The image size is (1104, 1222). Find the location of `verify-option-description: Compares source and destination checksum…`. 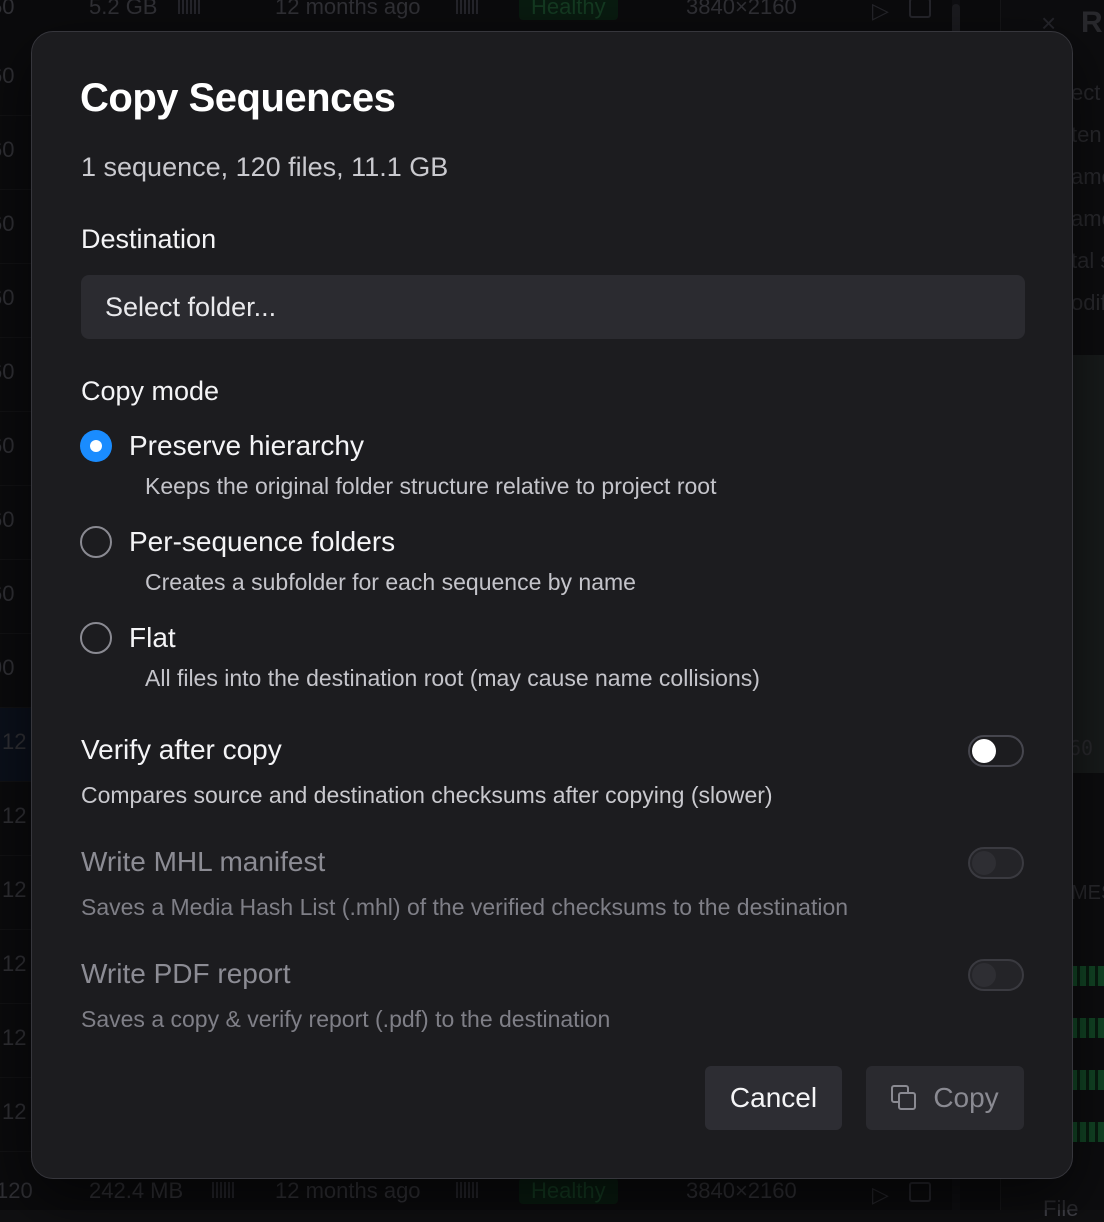

verify-option-description: Compares source and destination checksum… is located at coordinates (427, 795).